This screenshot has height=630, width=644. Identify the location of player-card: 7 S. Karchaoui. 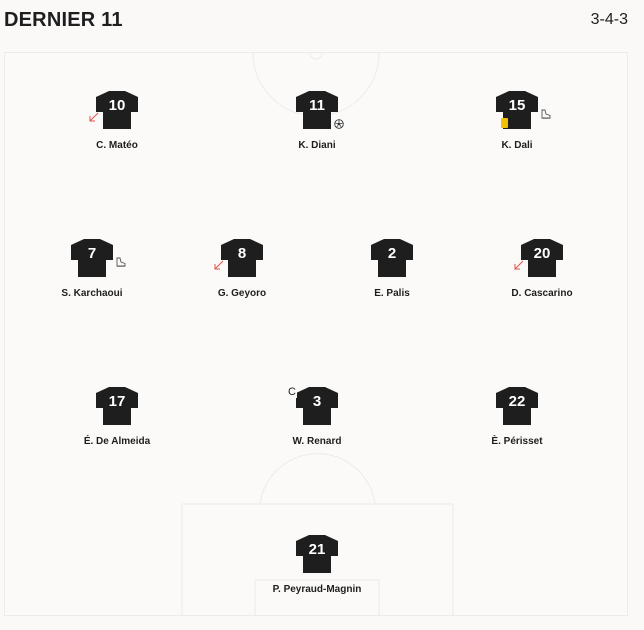
(92, 276).